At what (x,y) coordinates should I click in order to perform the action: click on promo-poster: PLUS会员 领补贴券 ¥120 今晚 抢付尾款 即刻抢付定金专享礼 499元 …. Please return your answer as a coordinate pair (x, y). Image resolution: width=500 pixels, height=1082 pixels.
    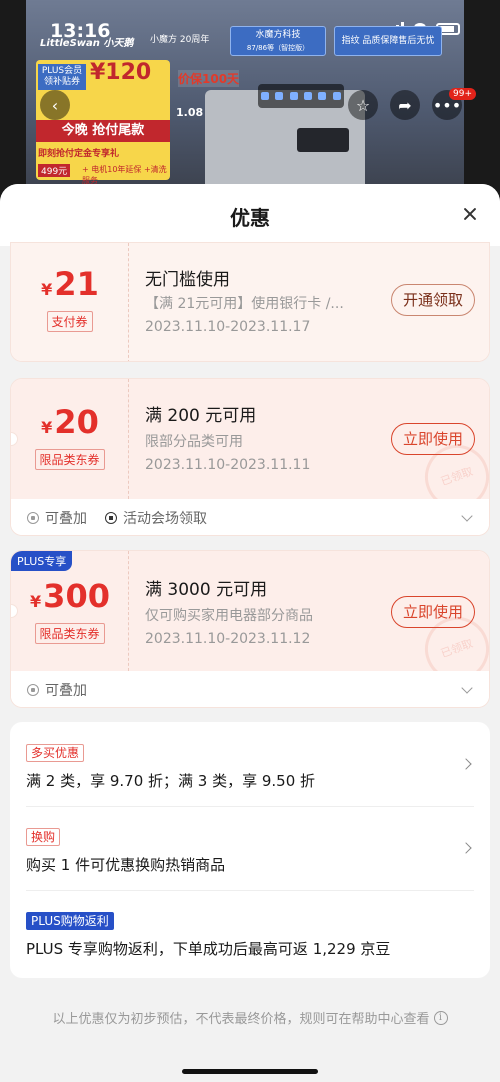
    Looking at the image, I should click on (103, 122).